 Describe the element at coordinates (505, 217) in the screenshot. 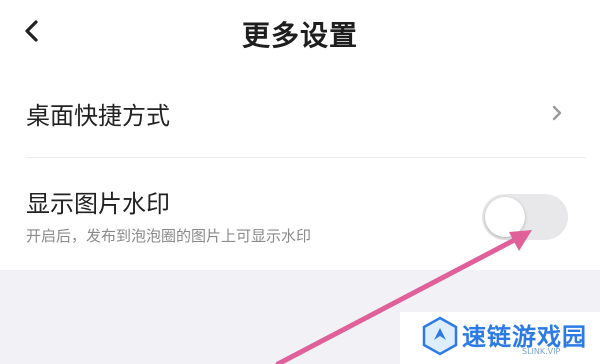

I see `toggle-knob` at that location.